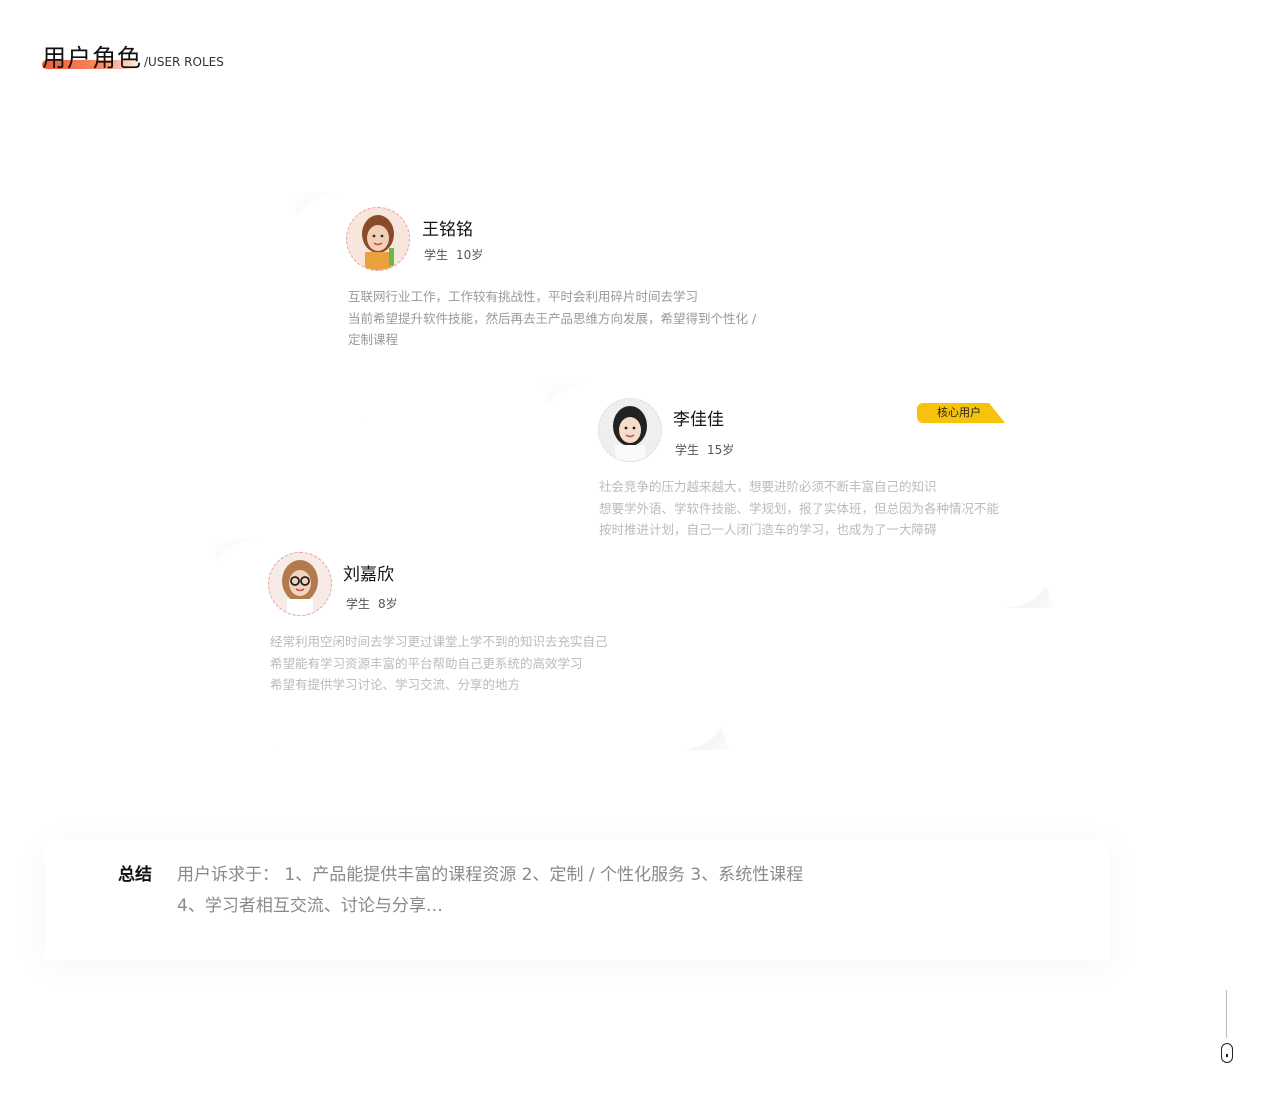  Describe the element at coordinates (768, 529) in the screenshot. I see `description-line: 按时推进计划，自己一人闭门造车的学习，也成为了一大障碍` at that location.